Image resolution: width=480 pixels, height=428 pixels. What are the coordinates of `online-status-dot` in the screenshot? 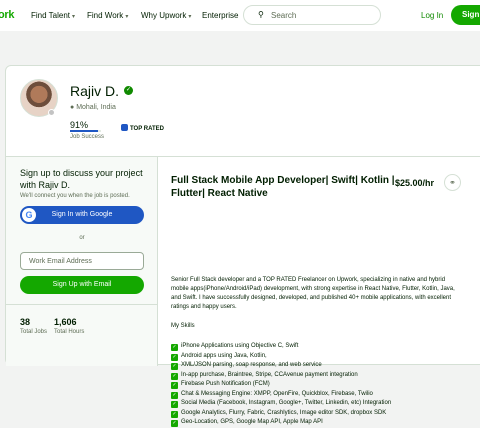 It's located at (51, 112).